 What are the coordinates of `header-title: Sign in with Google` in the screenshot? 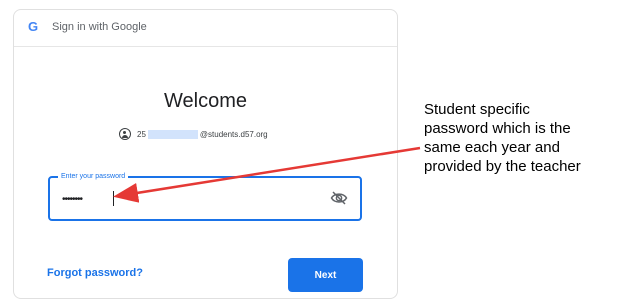 It's located at (99, 27).